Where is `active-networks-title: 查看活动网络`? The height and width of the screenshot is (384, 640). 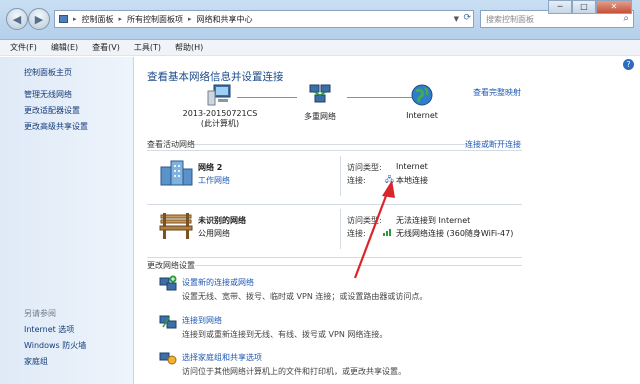 active-networks-title: 查看活动网络 is located at coordinates (171, 144).